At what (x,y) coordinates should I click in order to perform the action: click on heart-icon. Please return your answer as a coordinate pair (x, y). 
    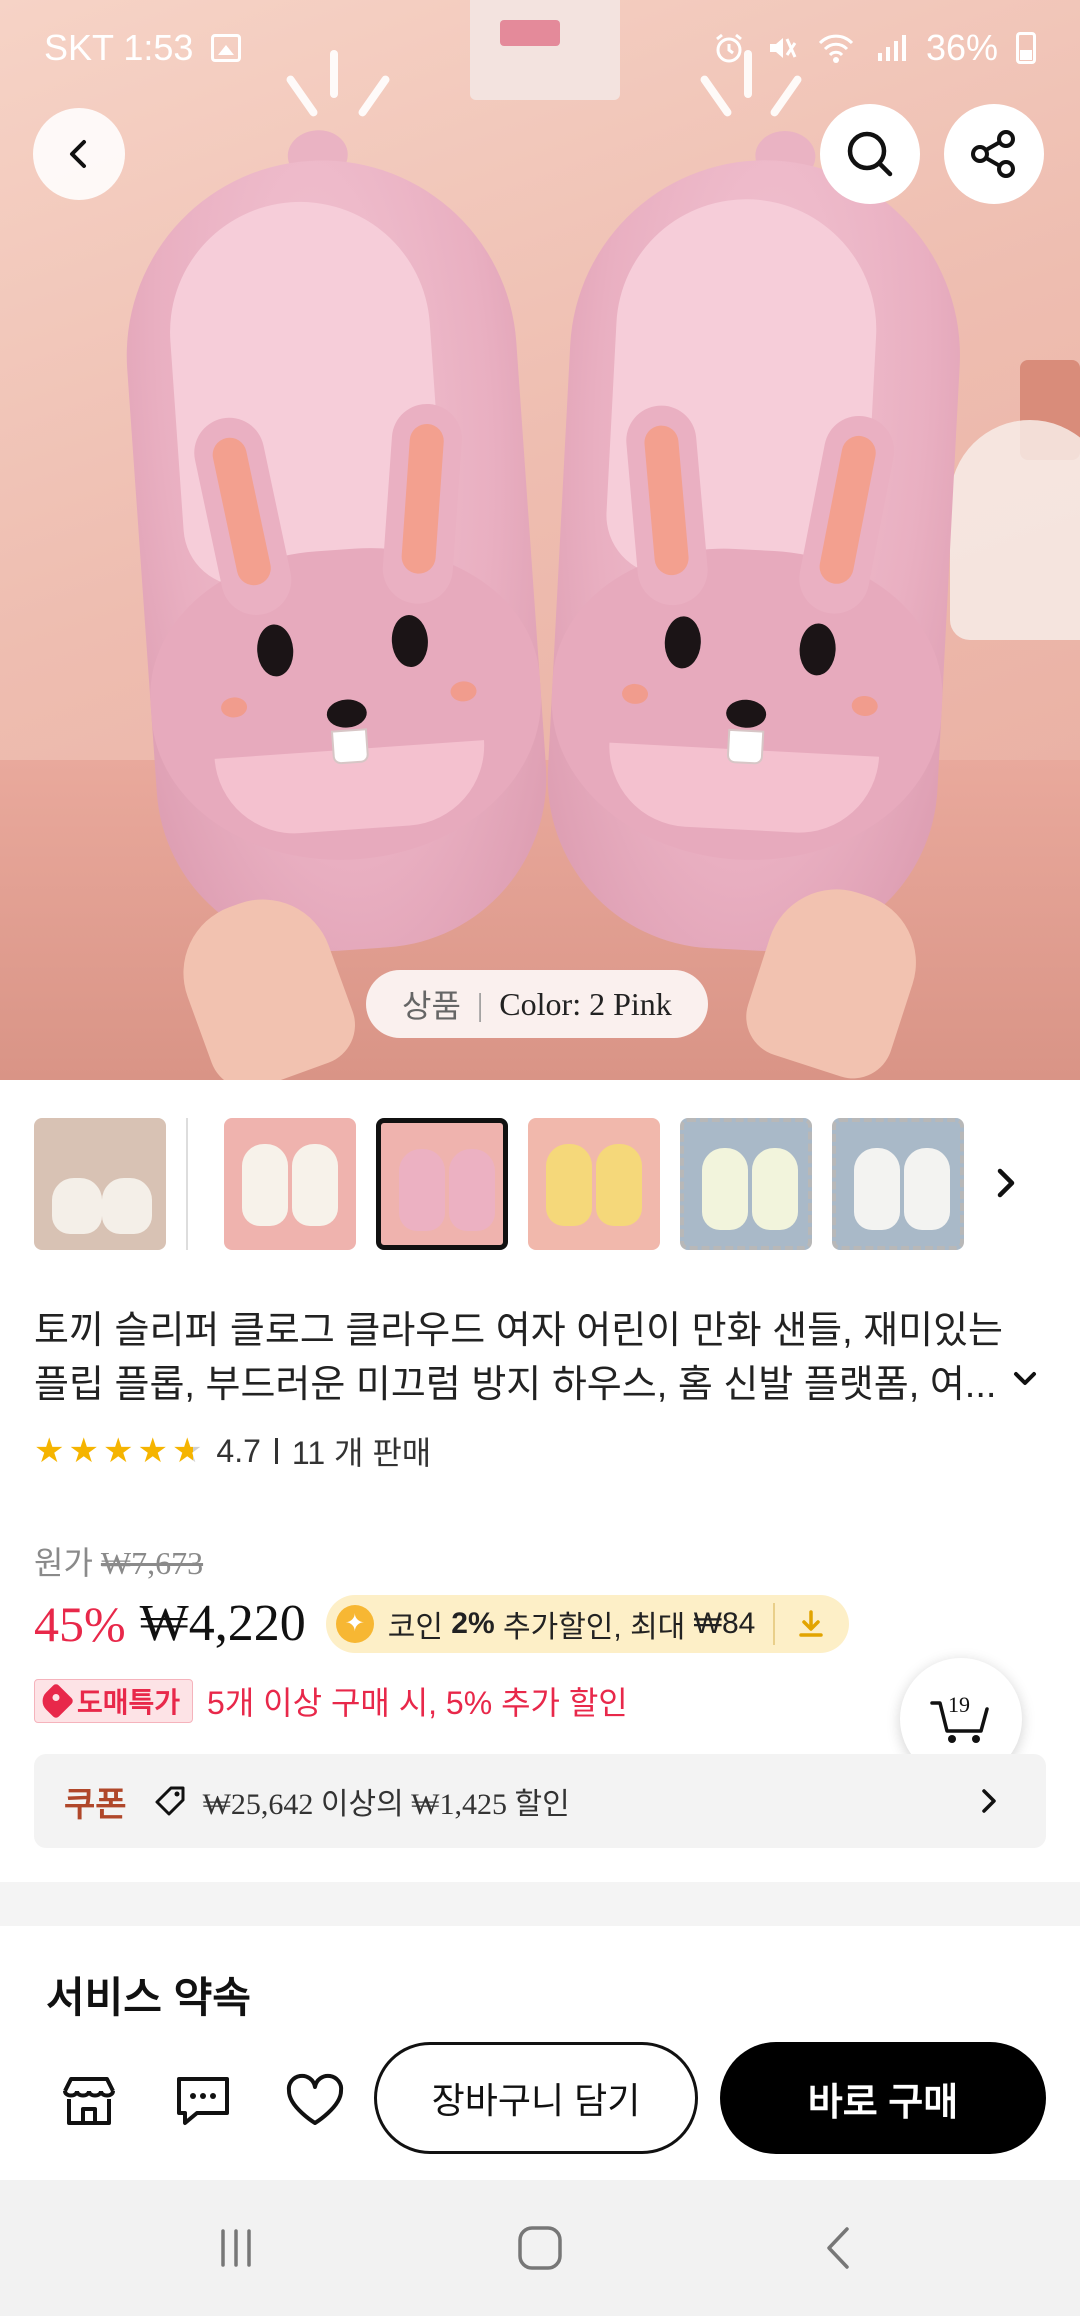
    Looking at the image, I should click on (315, 2099).